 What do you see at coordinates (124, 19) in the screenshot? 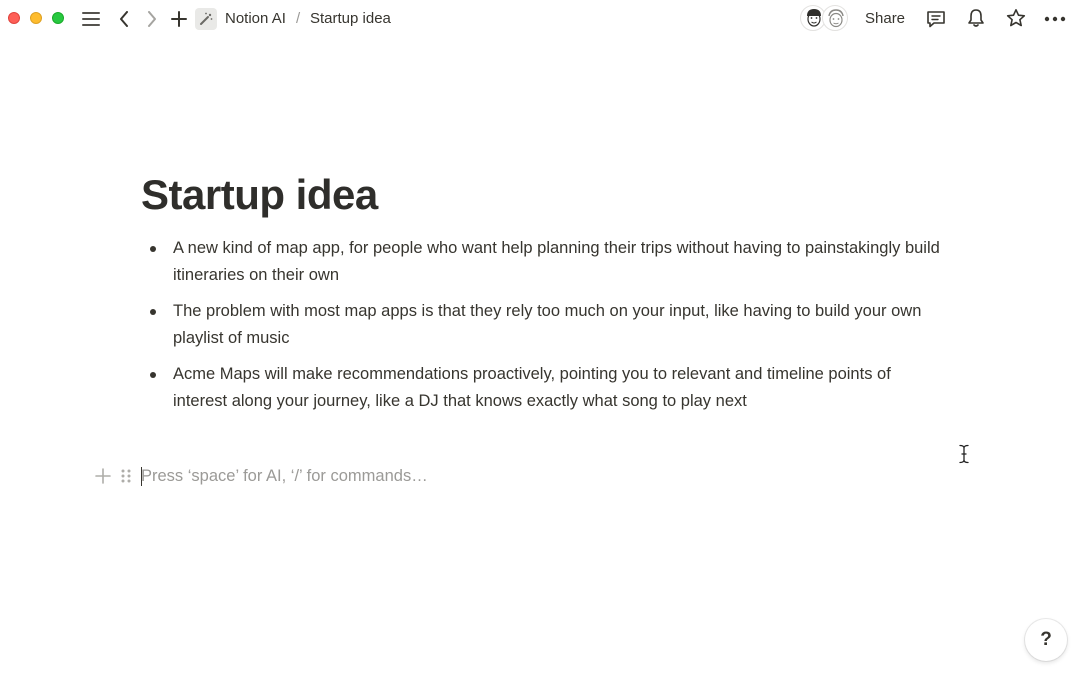
I see `chevron-left-icon` at bounding box center [124, 19].